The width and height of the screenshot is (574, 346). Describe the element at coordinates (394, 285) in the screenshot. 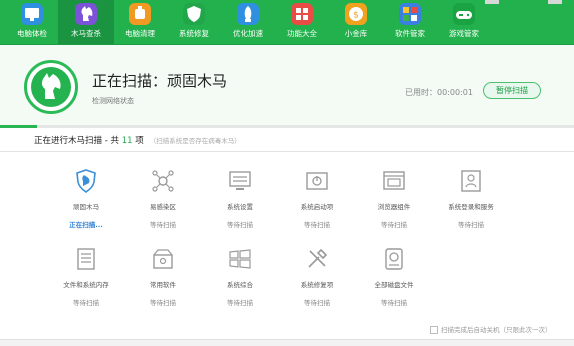

I see `scan-item-name: 全部磁盘文件` at that location.